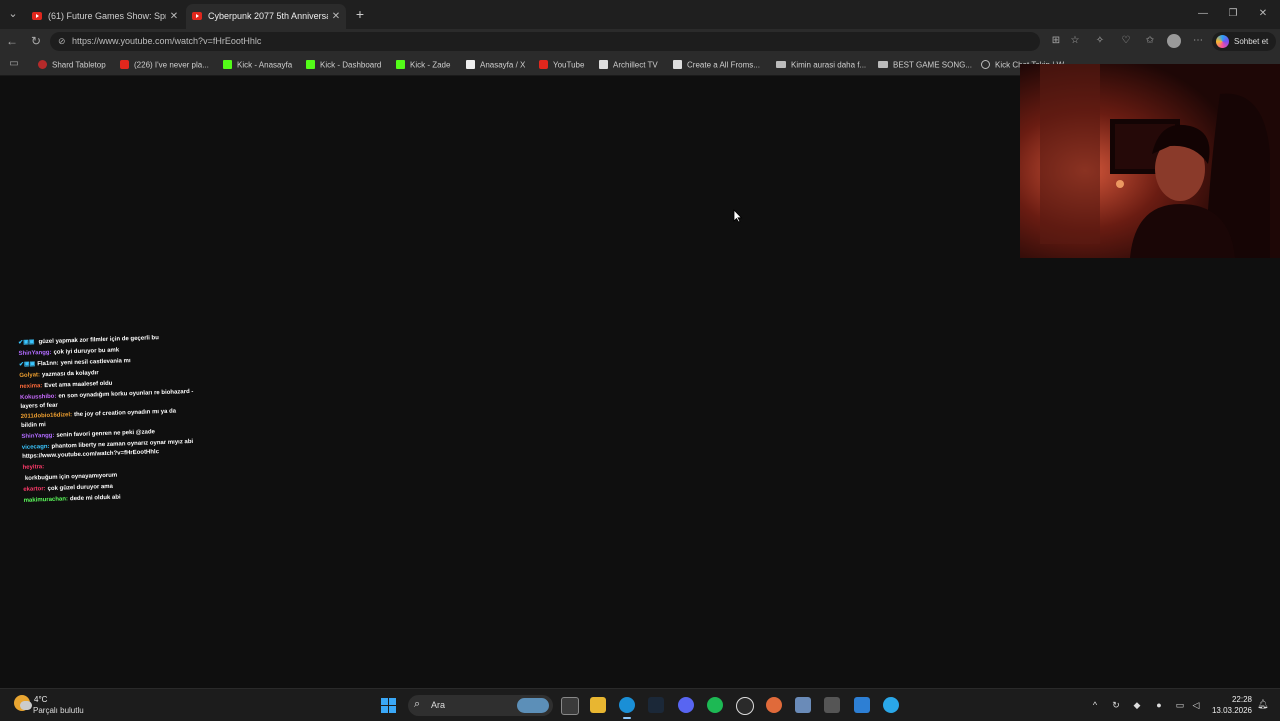 This screenshot has height=721, width=1280. What do you see at coordinates (23, 703) in the screenshot?
I see `weather-icon` at bounding box center [23, 703].